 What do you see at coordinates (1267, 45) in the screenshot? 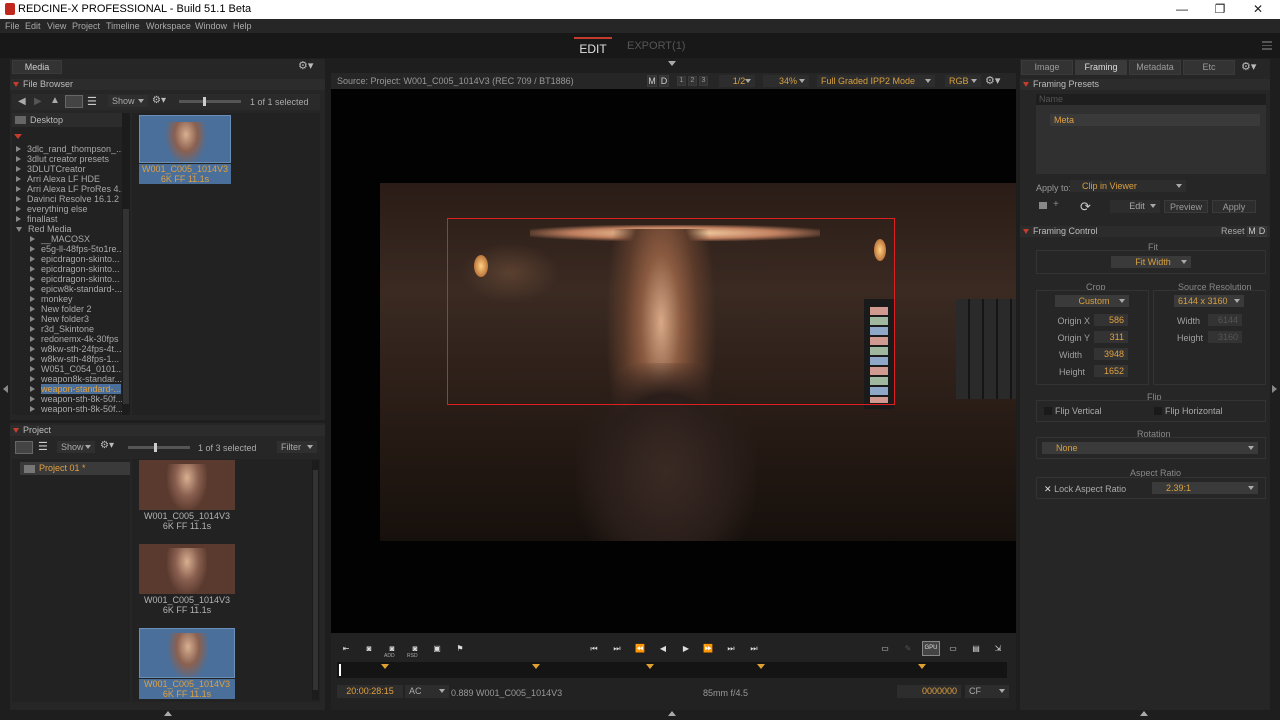
I see `hamburger-icon` at bounding box center [1267, 45].